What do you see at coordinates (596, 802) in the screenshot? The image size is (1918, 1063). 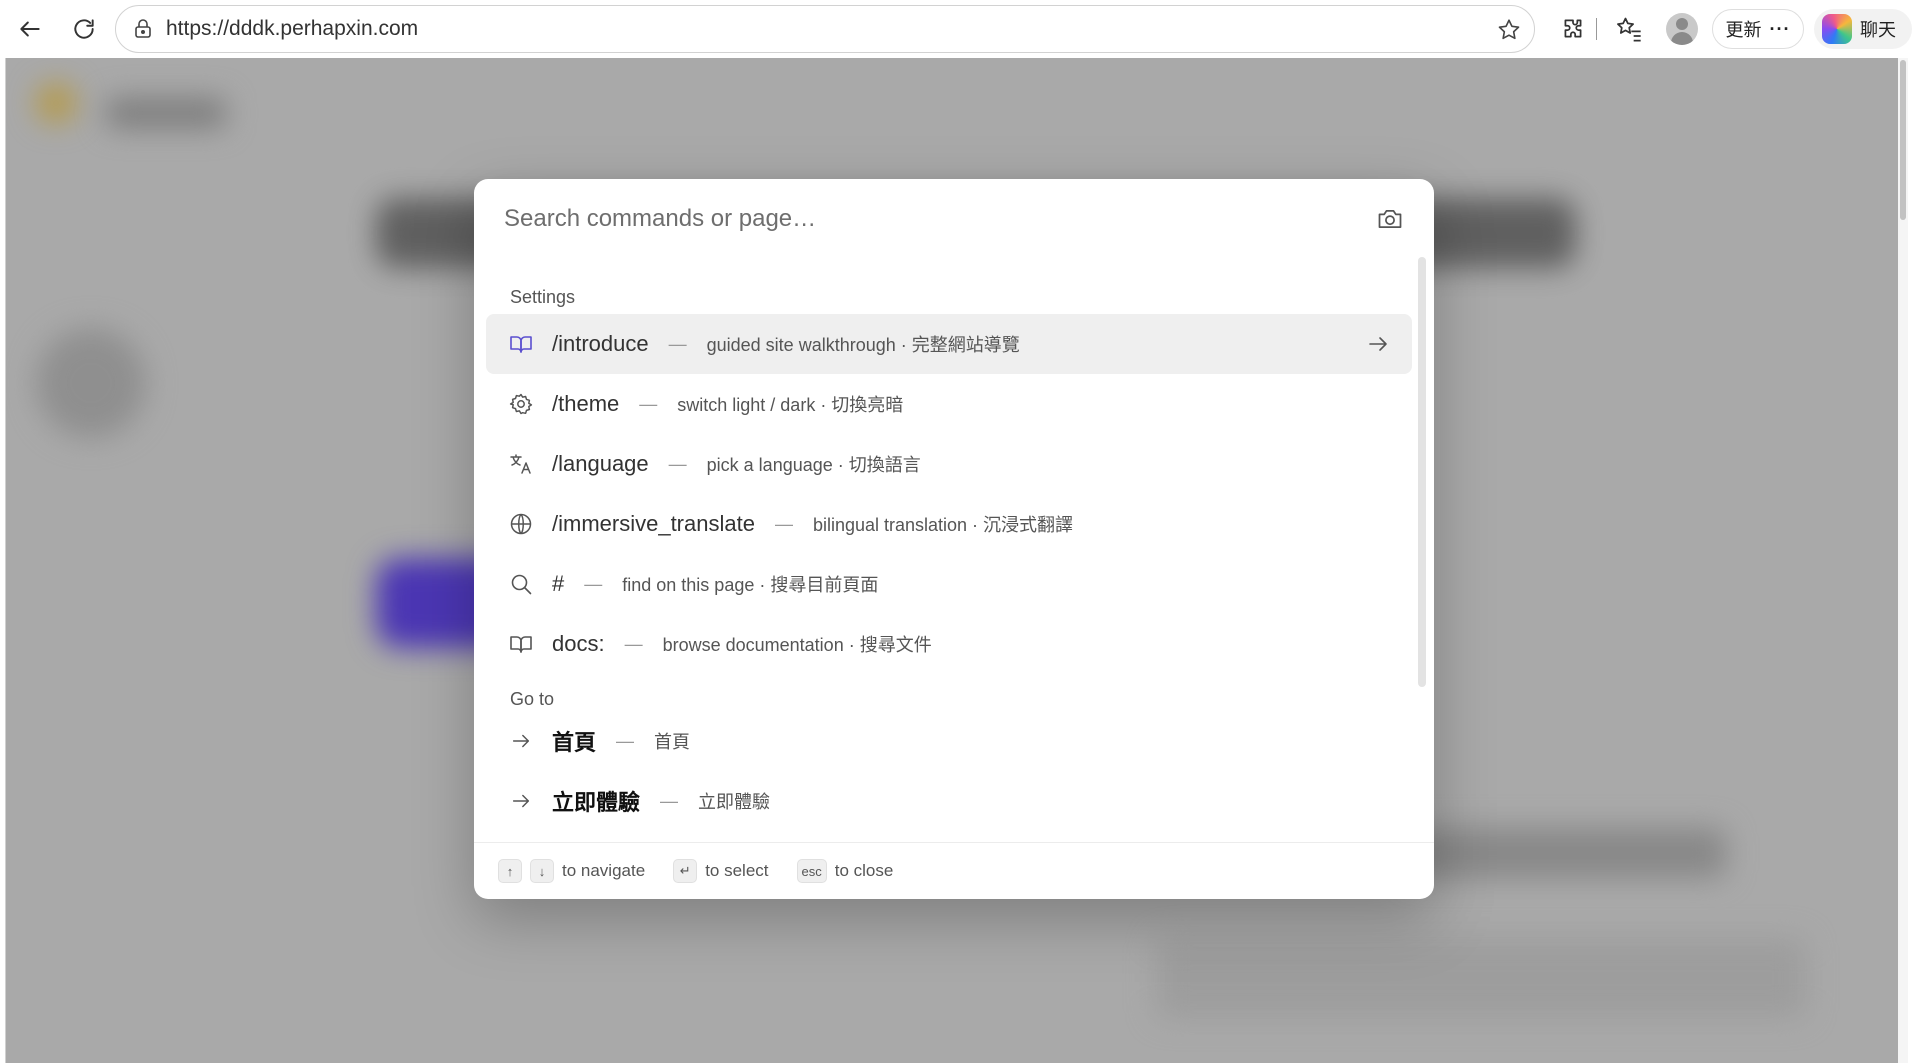 I see `command-name: 立即體驗` at bounding box center [596, 802].